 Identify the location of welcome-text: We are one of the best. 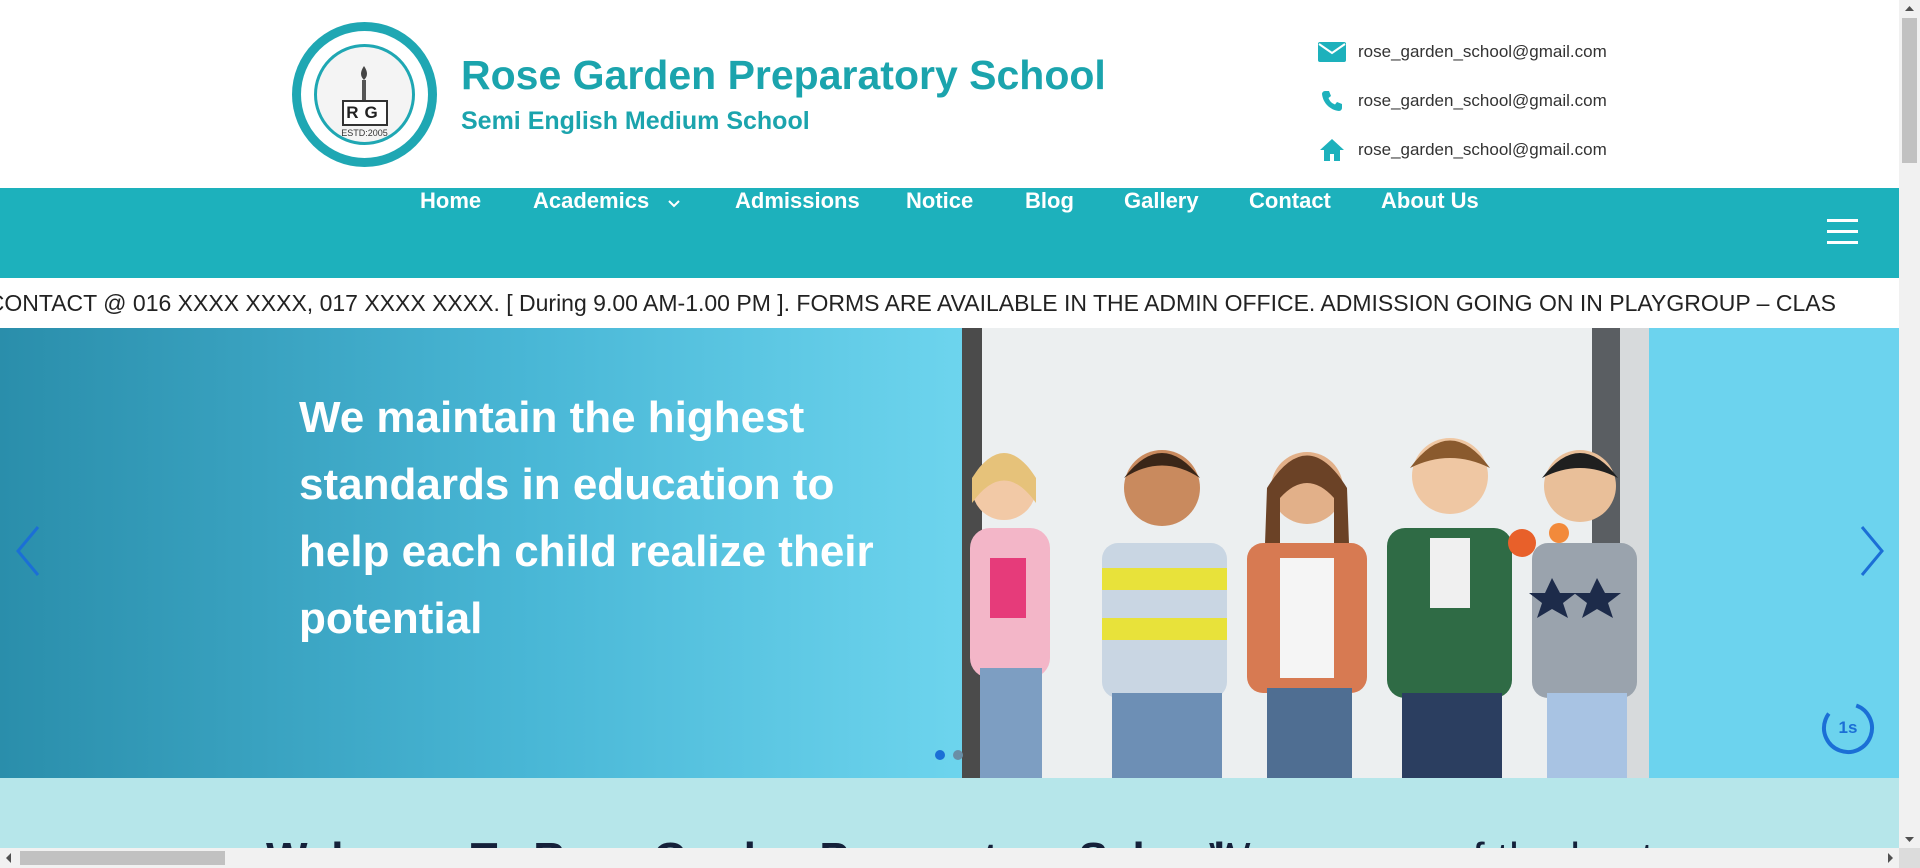
(1431, 841).